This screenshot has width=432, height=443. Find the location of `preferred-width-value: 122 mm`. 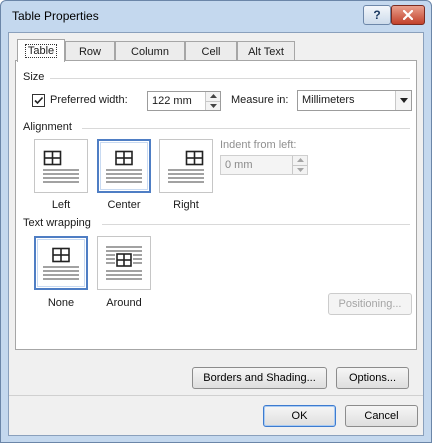

preferred-width-value: 122 mm is located at coordinates (172, 101).